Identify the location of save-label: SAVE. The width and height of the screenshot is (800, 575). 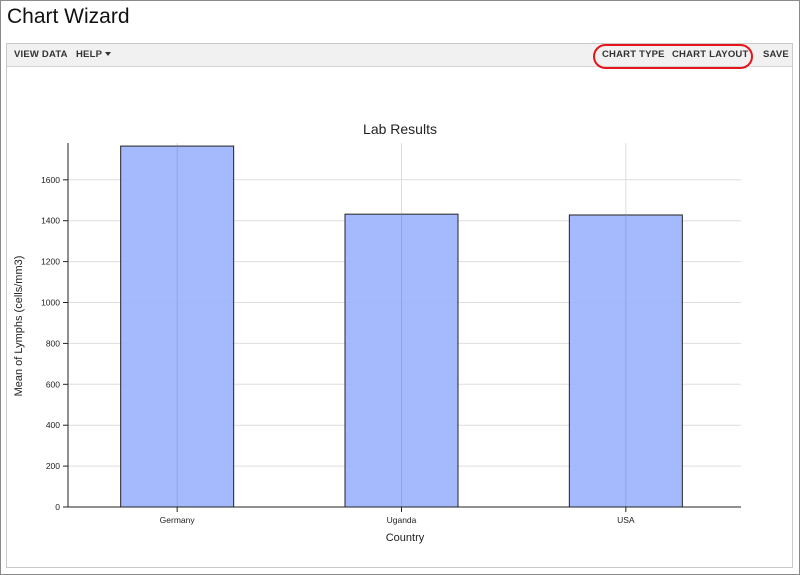
(776, 54).